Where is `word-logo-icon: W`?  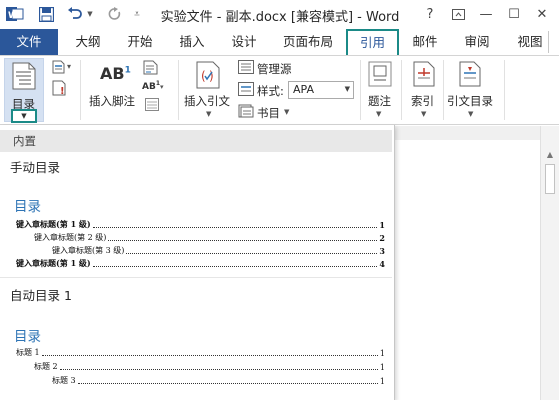 word-logo-icon: W is located at coordinates (15, 14).